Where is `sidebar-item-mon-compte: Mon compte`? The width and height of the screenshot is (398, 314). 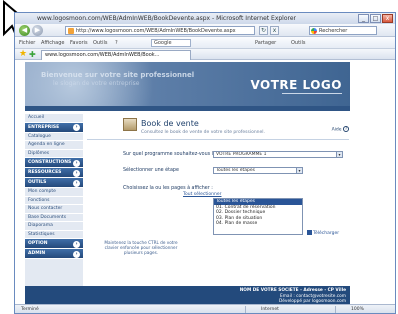 sidebar-item-mon-compte: Mon compte is located at coordinates (54, 192).